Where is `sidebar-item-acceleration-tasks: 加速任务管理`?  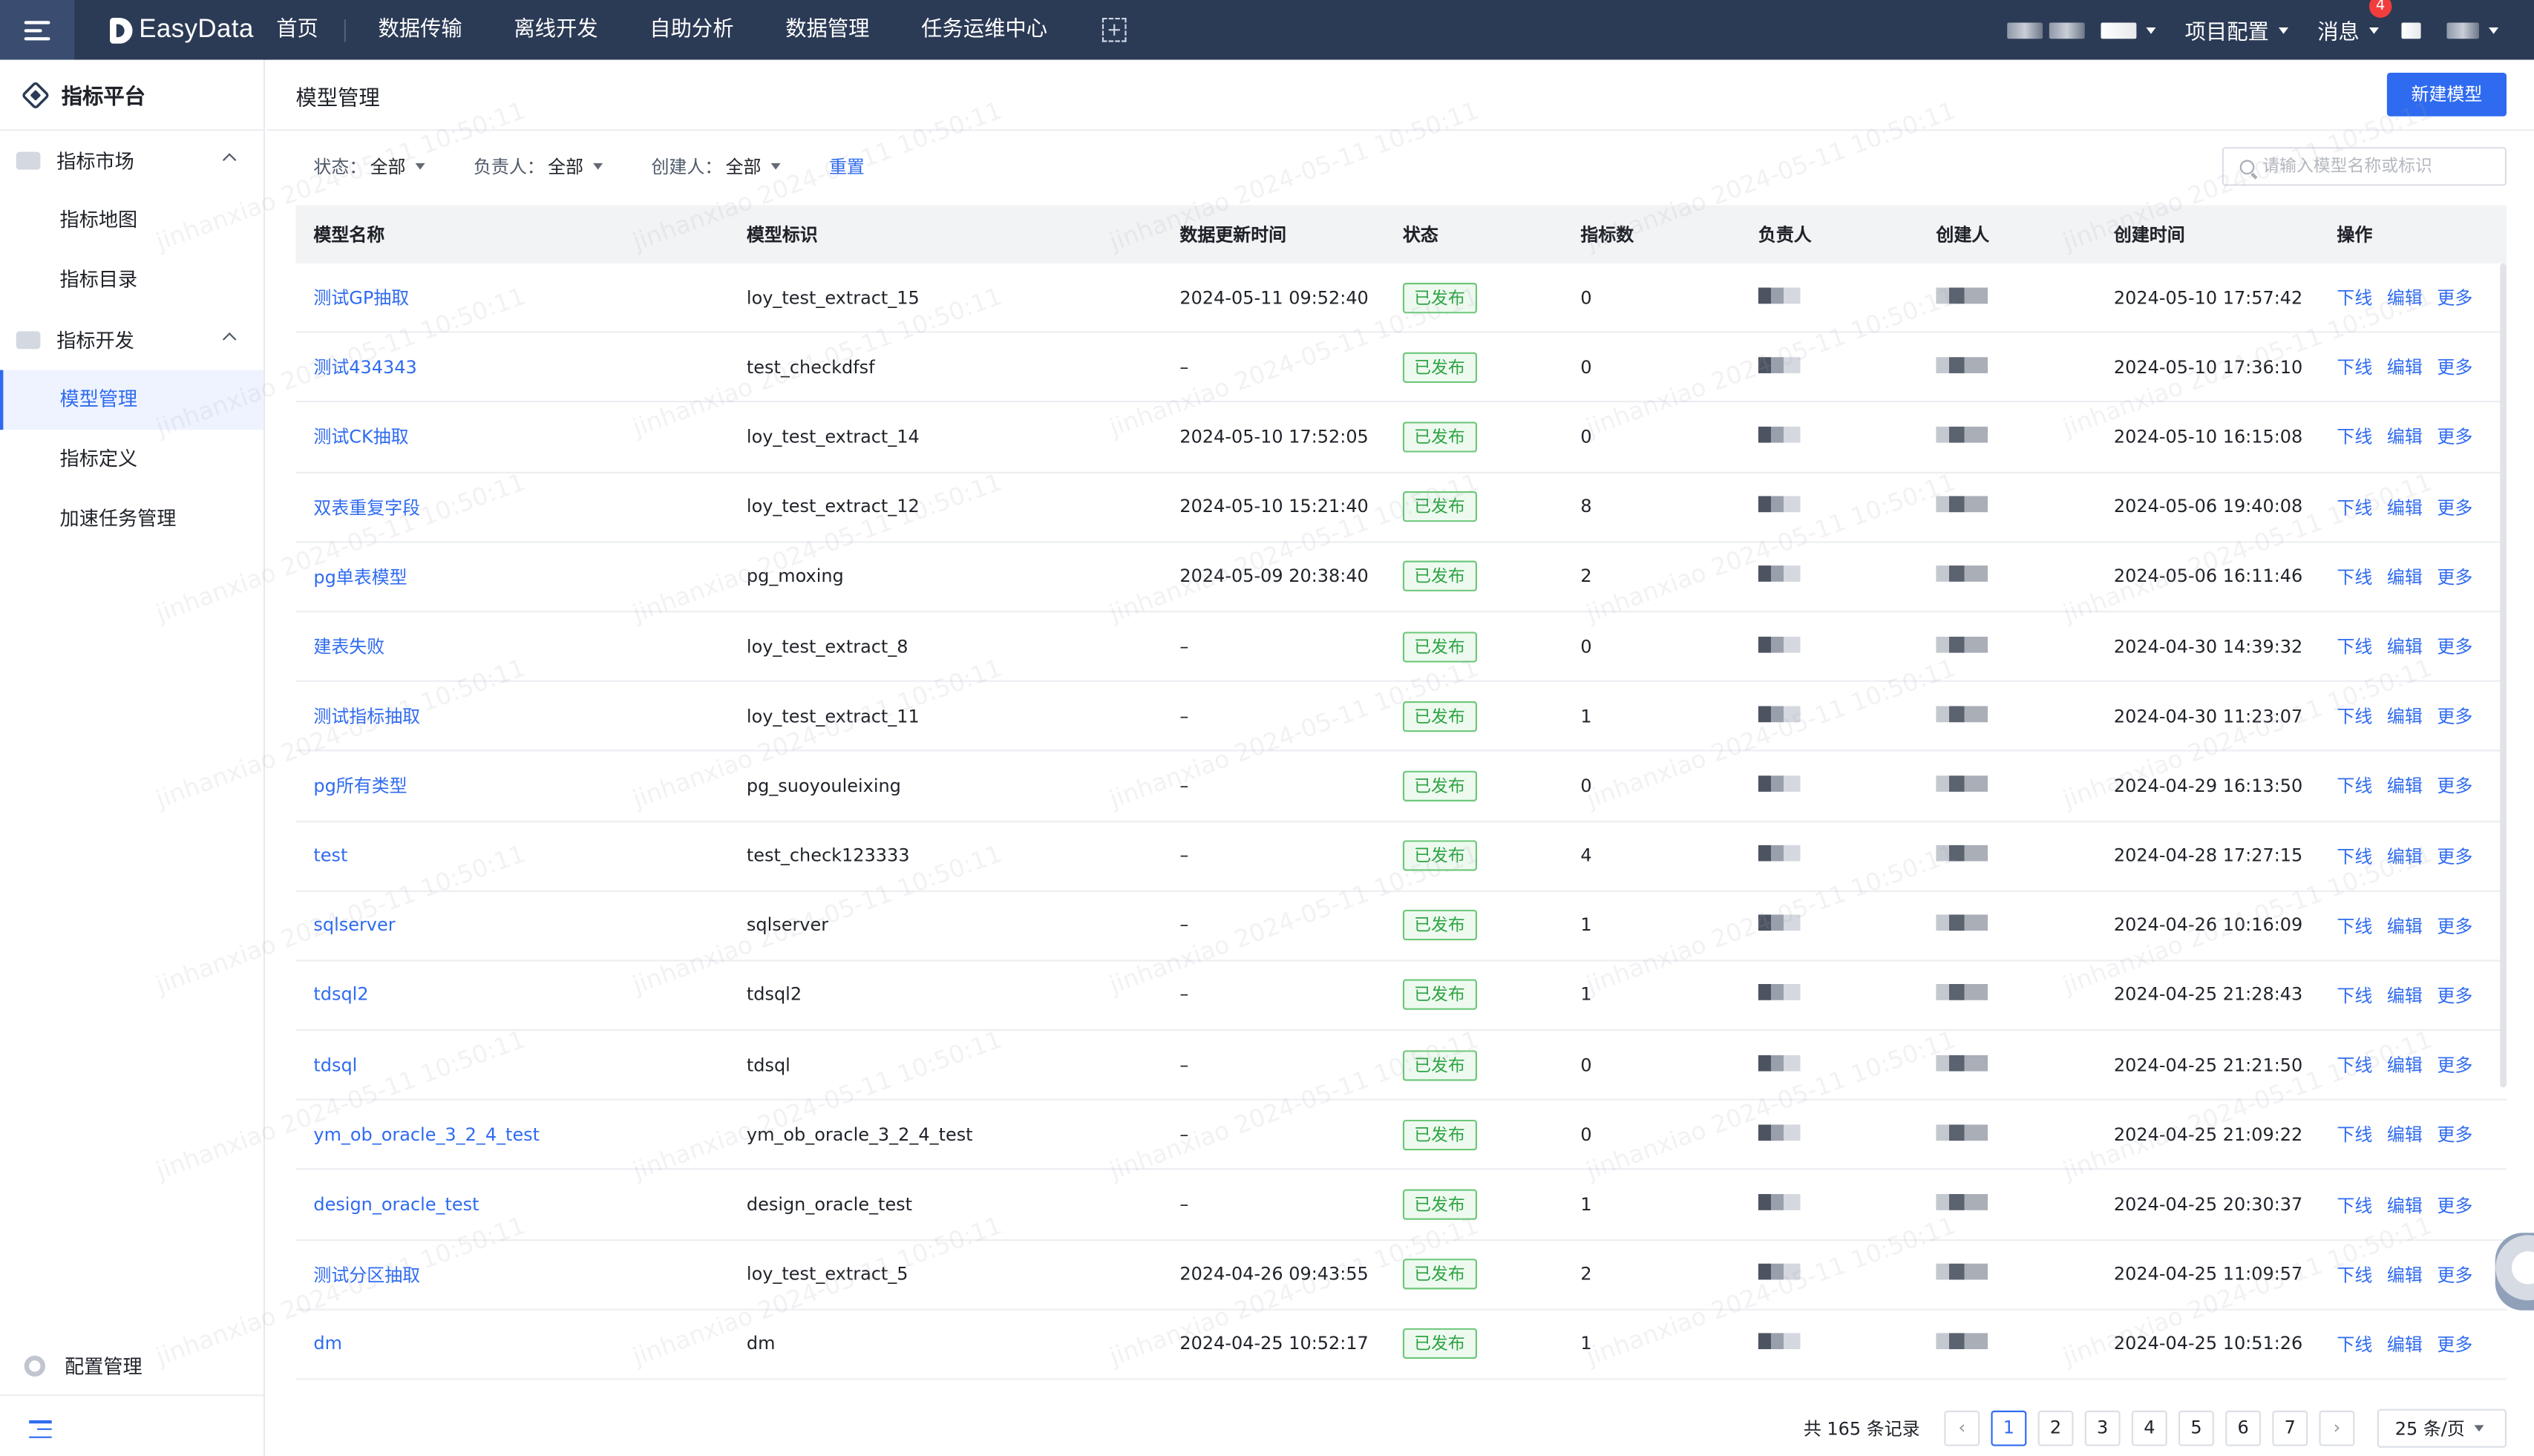 sidebar-item-acceleration-tasks: 加速任务管理 is located at coordinates (131, 520).